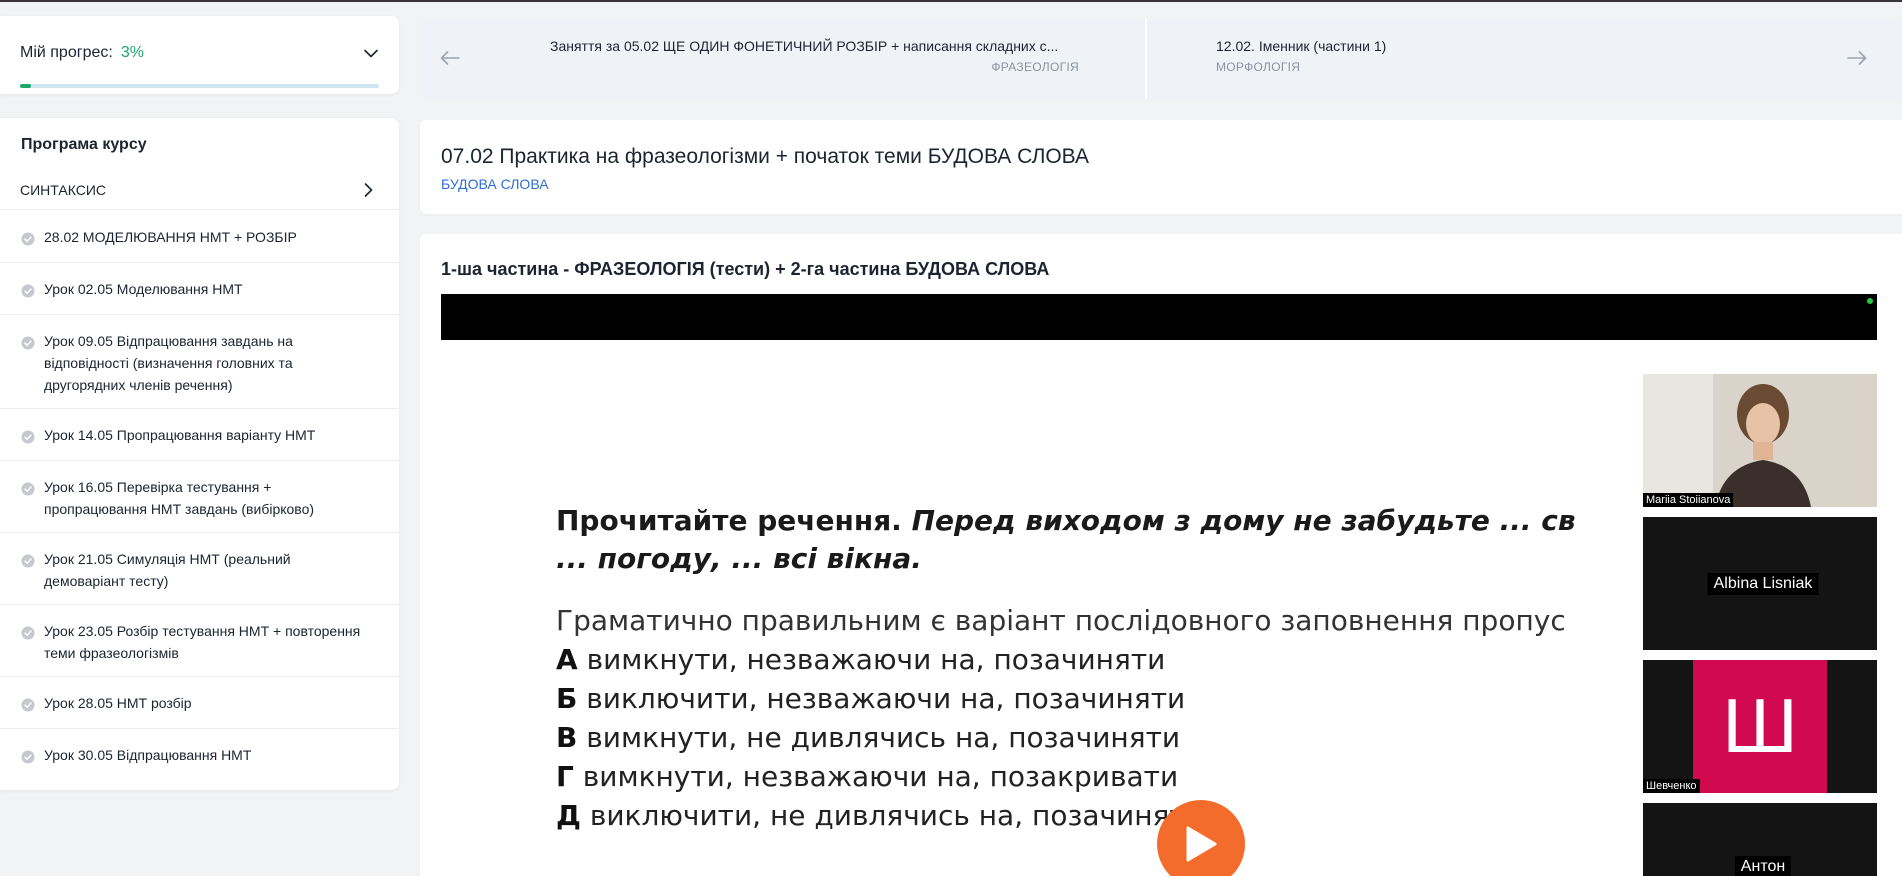 The height and width of the screenshot is (876, 1902). Describe the element at coordinates (1688, 500) in the screenshot. I see `participant-name: Mariia Stoiianova` at that location.